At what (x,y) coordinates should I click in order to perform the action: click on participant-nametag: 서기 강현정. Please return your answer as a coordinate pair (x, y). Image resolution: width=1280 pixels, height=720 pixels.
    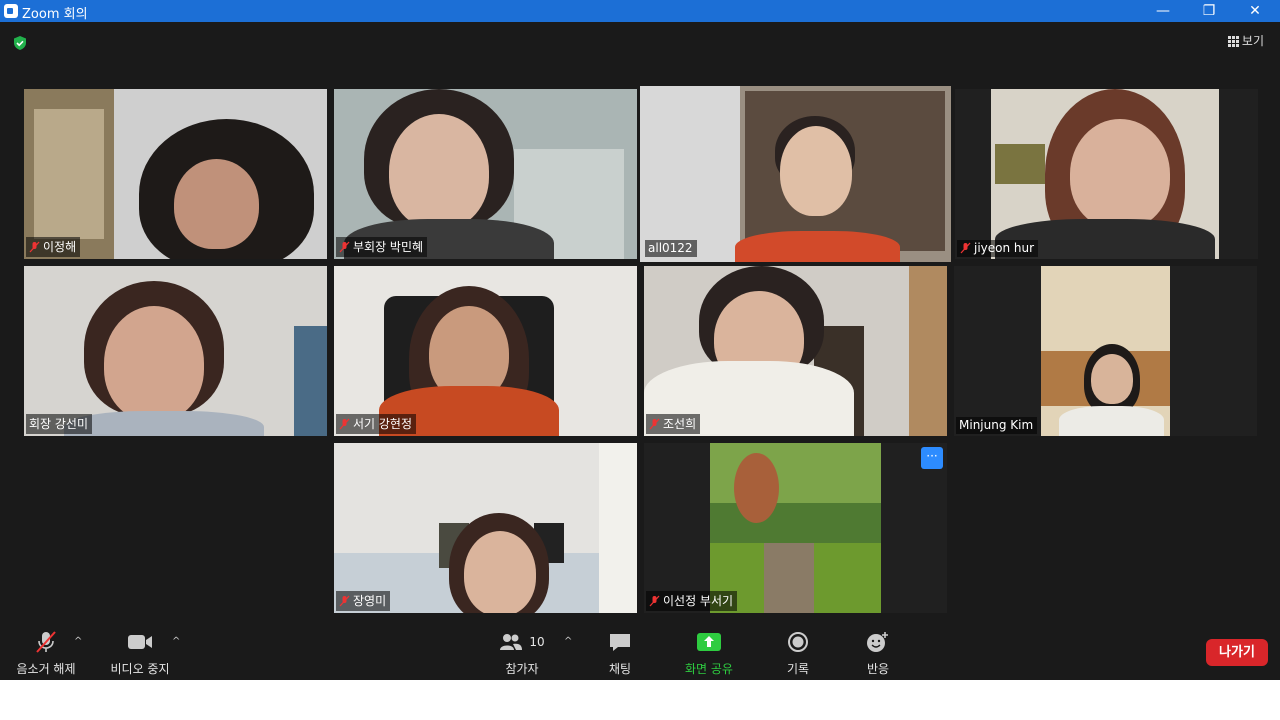
    Looking at the image, I should click on (376, 424).